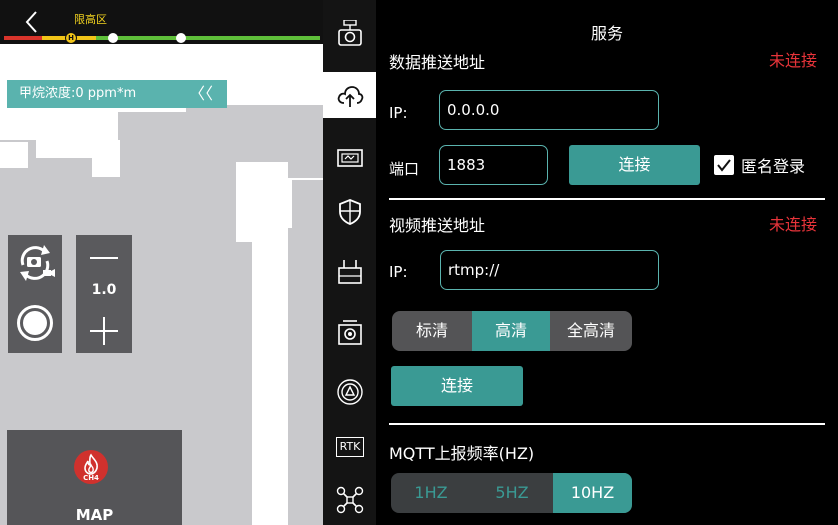 Image resolution: width=838 pixels, height=525 pixels. Describe the element at coordinates (457, 386) in the screenshot. I see `video-connect-button: 连接` at that location.